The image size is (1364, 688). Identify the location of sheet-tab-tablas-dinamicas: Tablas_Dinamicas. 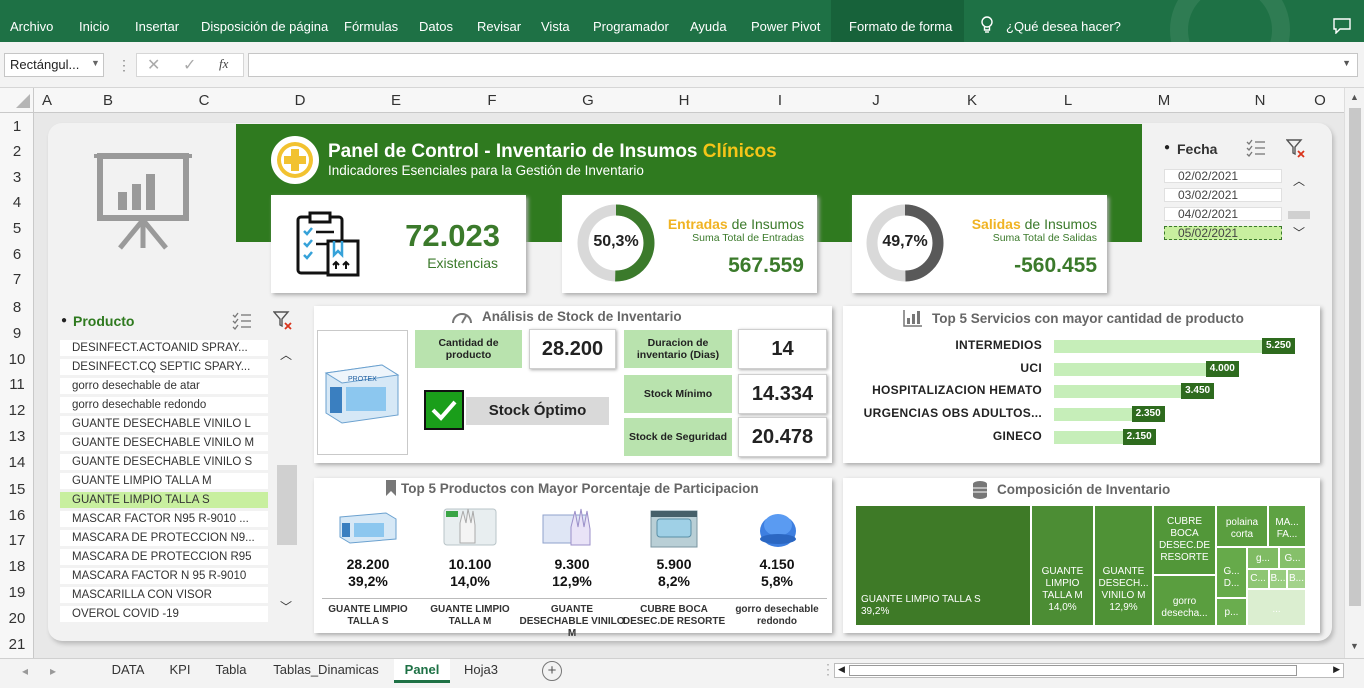
(326, 671).